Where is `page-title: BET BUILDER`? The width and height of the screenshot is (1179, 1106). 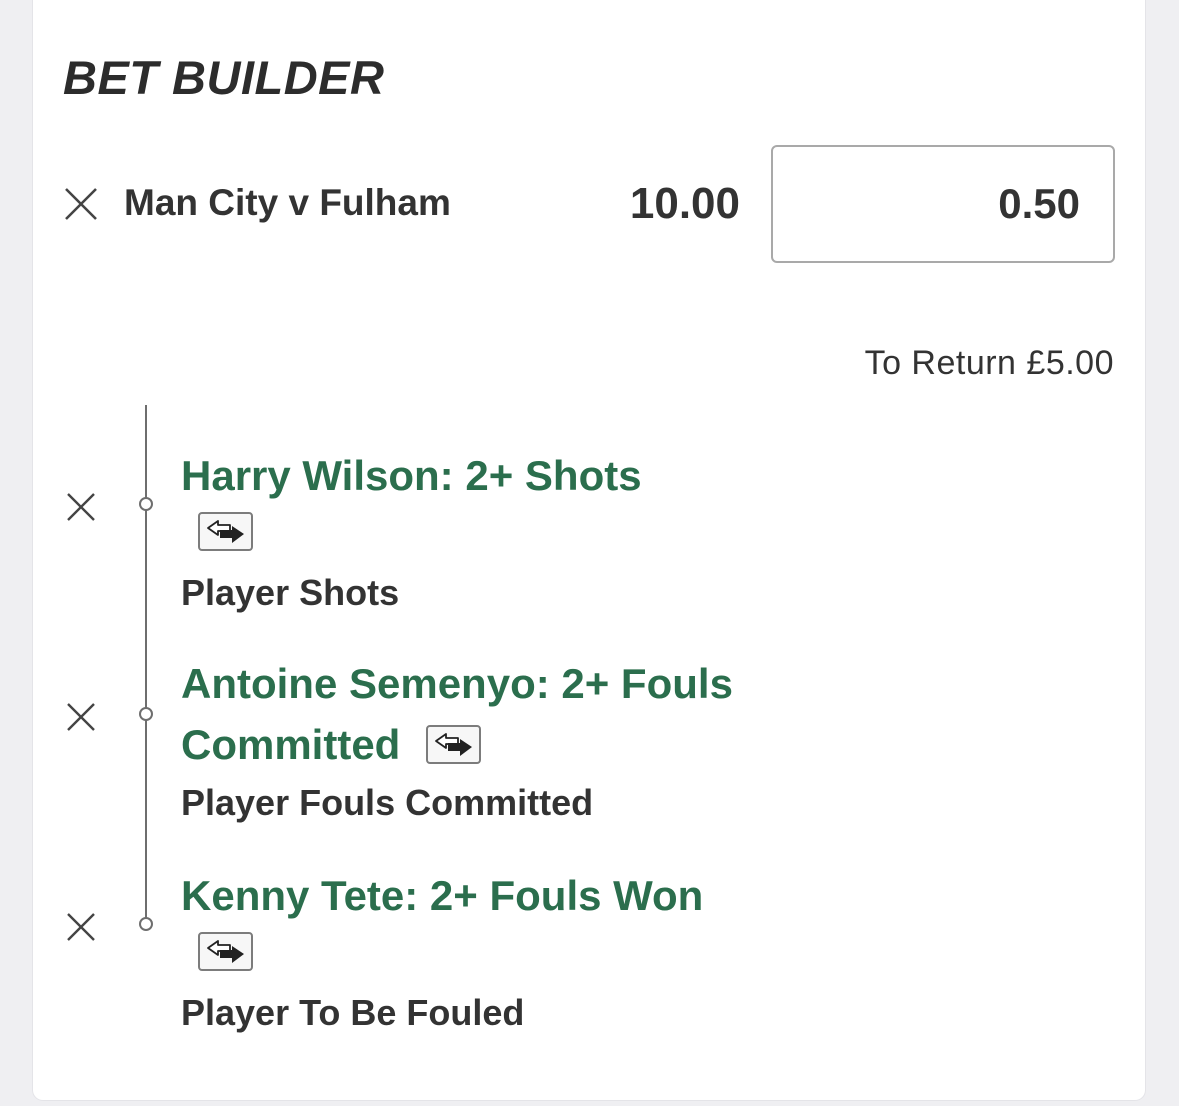
page-title: BET BUILDER is located at coordinates (224, 77).